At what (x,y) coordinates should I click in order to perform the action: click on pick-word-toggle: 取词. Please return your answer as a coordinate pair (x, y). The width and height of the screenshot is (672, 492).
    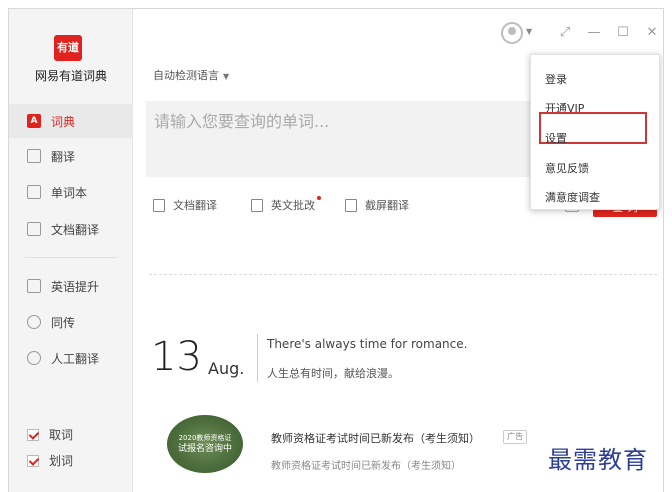
    Looking at the image, I should click on (50, 434).